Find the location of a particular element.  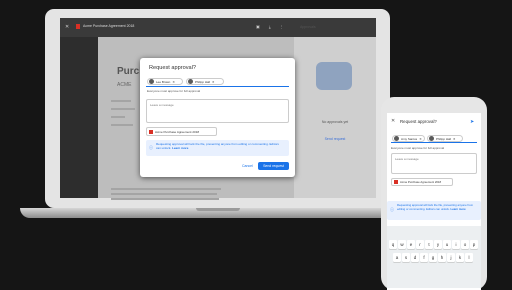

keyboard-key: r is located at coordinates (420, 244).